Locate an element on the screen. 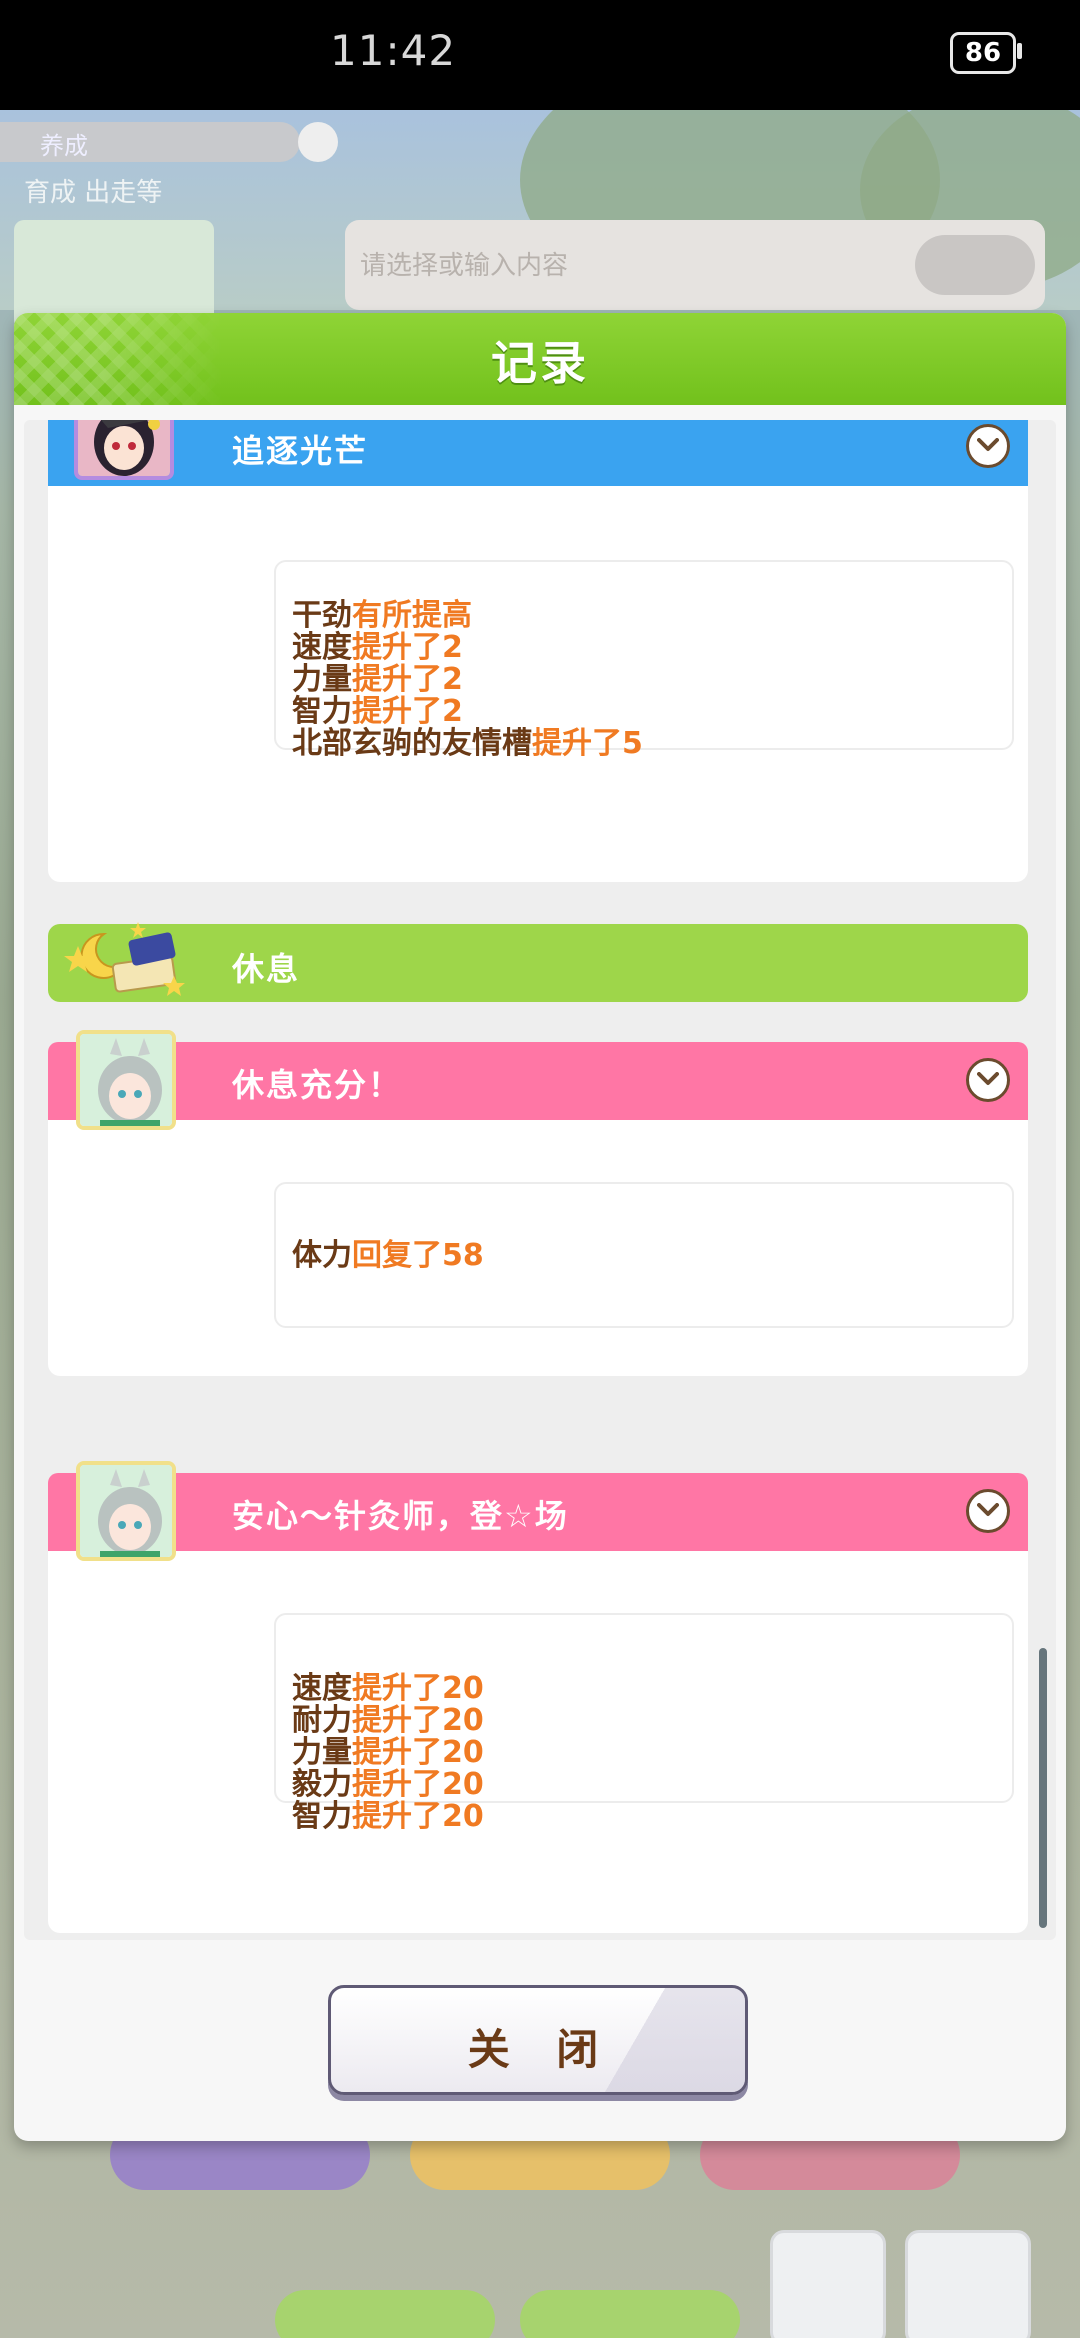  effect-line: 干劲有所提高 is located at coordinates (382, 615).